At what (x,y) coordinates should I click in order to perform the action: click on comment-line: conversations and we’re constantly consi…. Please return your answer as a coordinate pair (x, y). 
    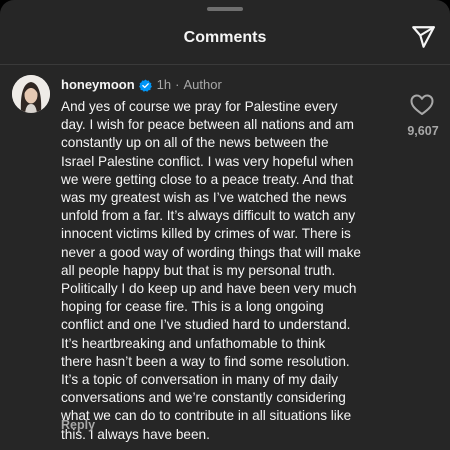
    Looking at the image, I should click on (203, 398).